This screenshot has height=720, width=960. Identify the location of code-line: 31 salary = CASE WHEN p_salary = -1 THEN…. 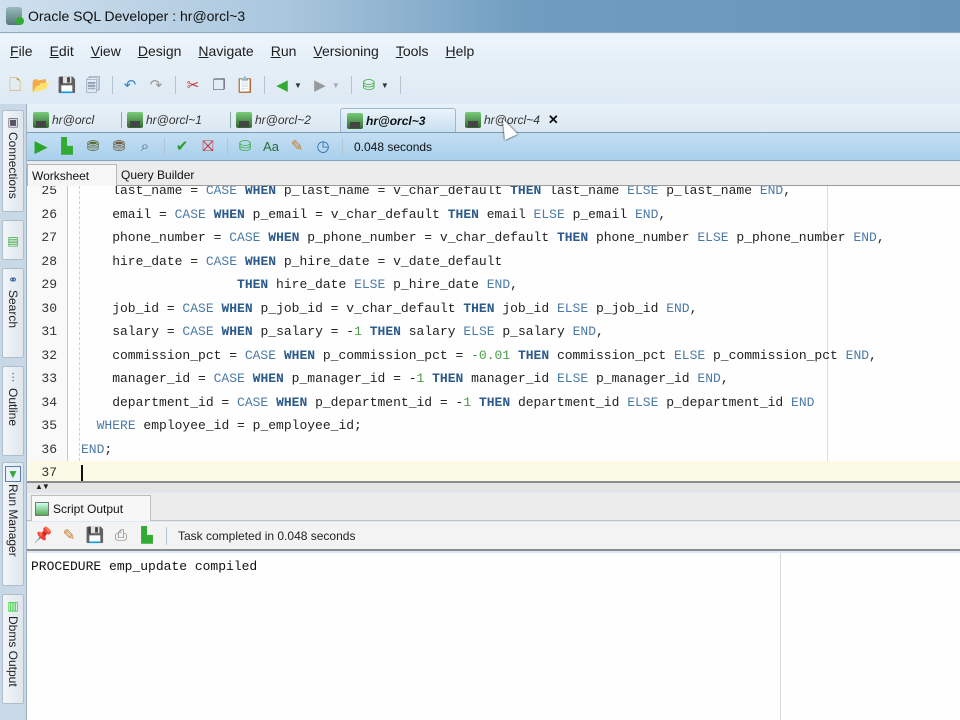
(493, 331).